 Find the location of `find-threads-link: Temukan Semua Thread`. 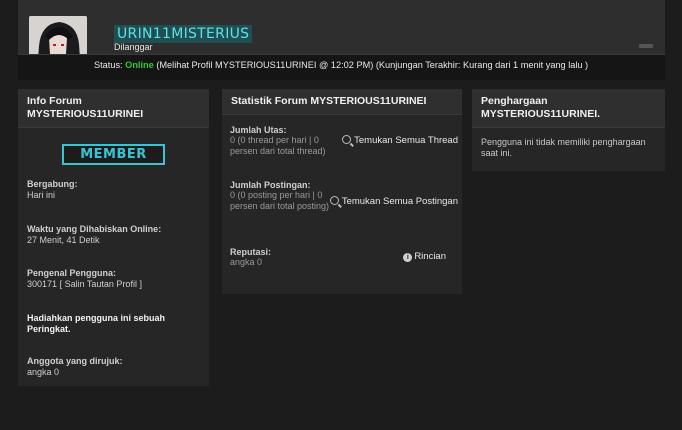

find-threads-link: Temukan Semua Thread is located at coordinates (400, 140).